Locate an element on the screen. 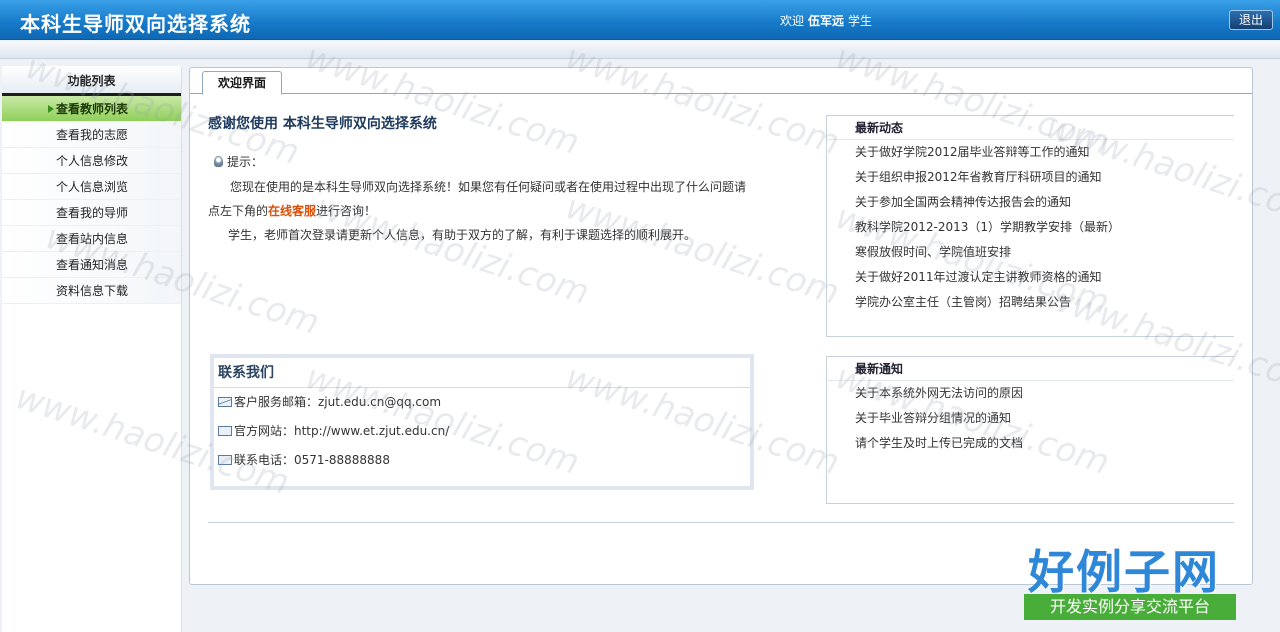 This screenshot has height=632, width=1280. tab-bar: 欢迎界面 is located at coordinates (721, 81).